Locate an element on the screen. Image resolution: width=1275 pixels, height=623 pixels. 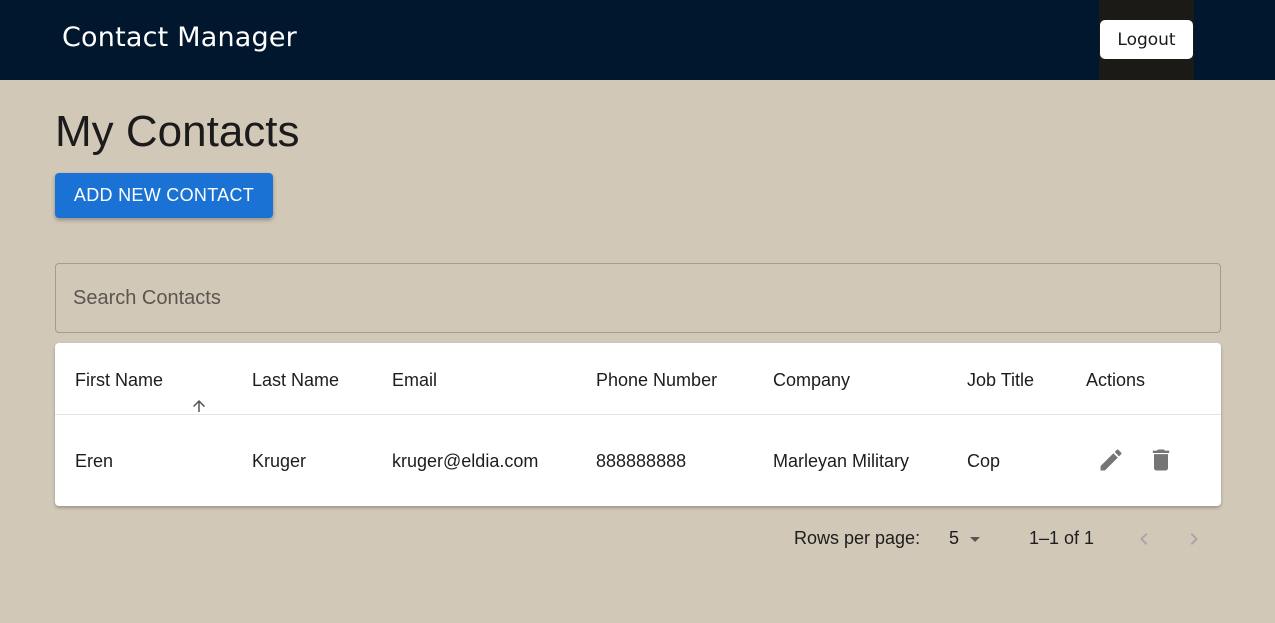
column-header-email: Email is located at coordinates (414, 380).